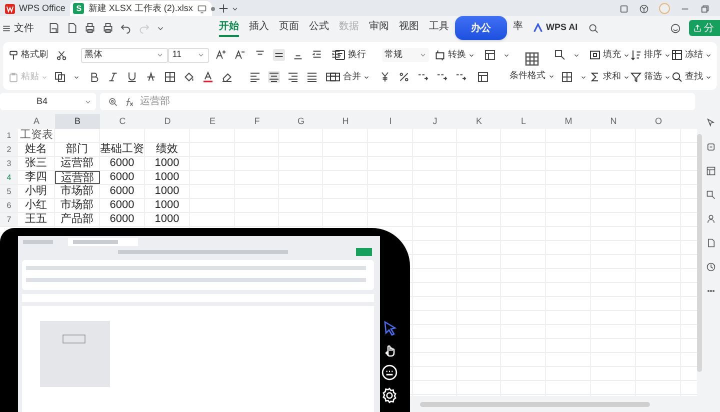 This screenshot has width=720, height=412. I want to click on new-tab-icon, so click(224, 8).